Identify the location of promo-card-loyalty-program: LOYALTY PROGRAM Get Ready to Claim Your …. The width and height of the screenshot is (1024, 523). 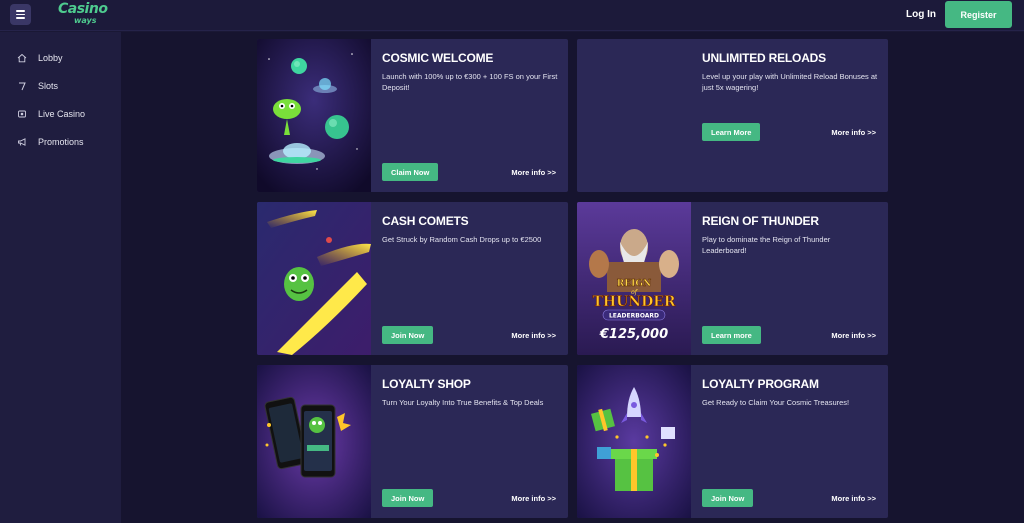
(732, 441).